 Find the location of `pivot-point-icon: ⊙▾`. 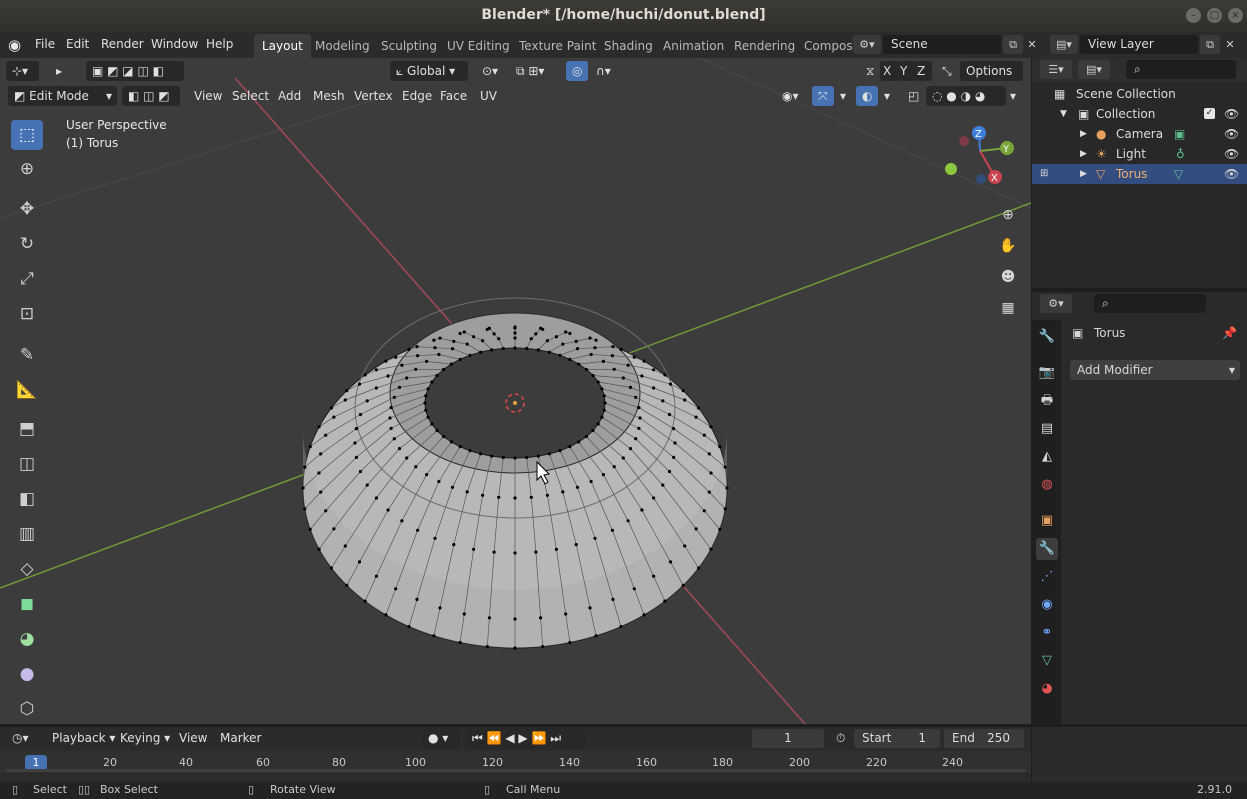

pivot-point-icon: ⊙▾ is located at coordinates (490, 71).